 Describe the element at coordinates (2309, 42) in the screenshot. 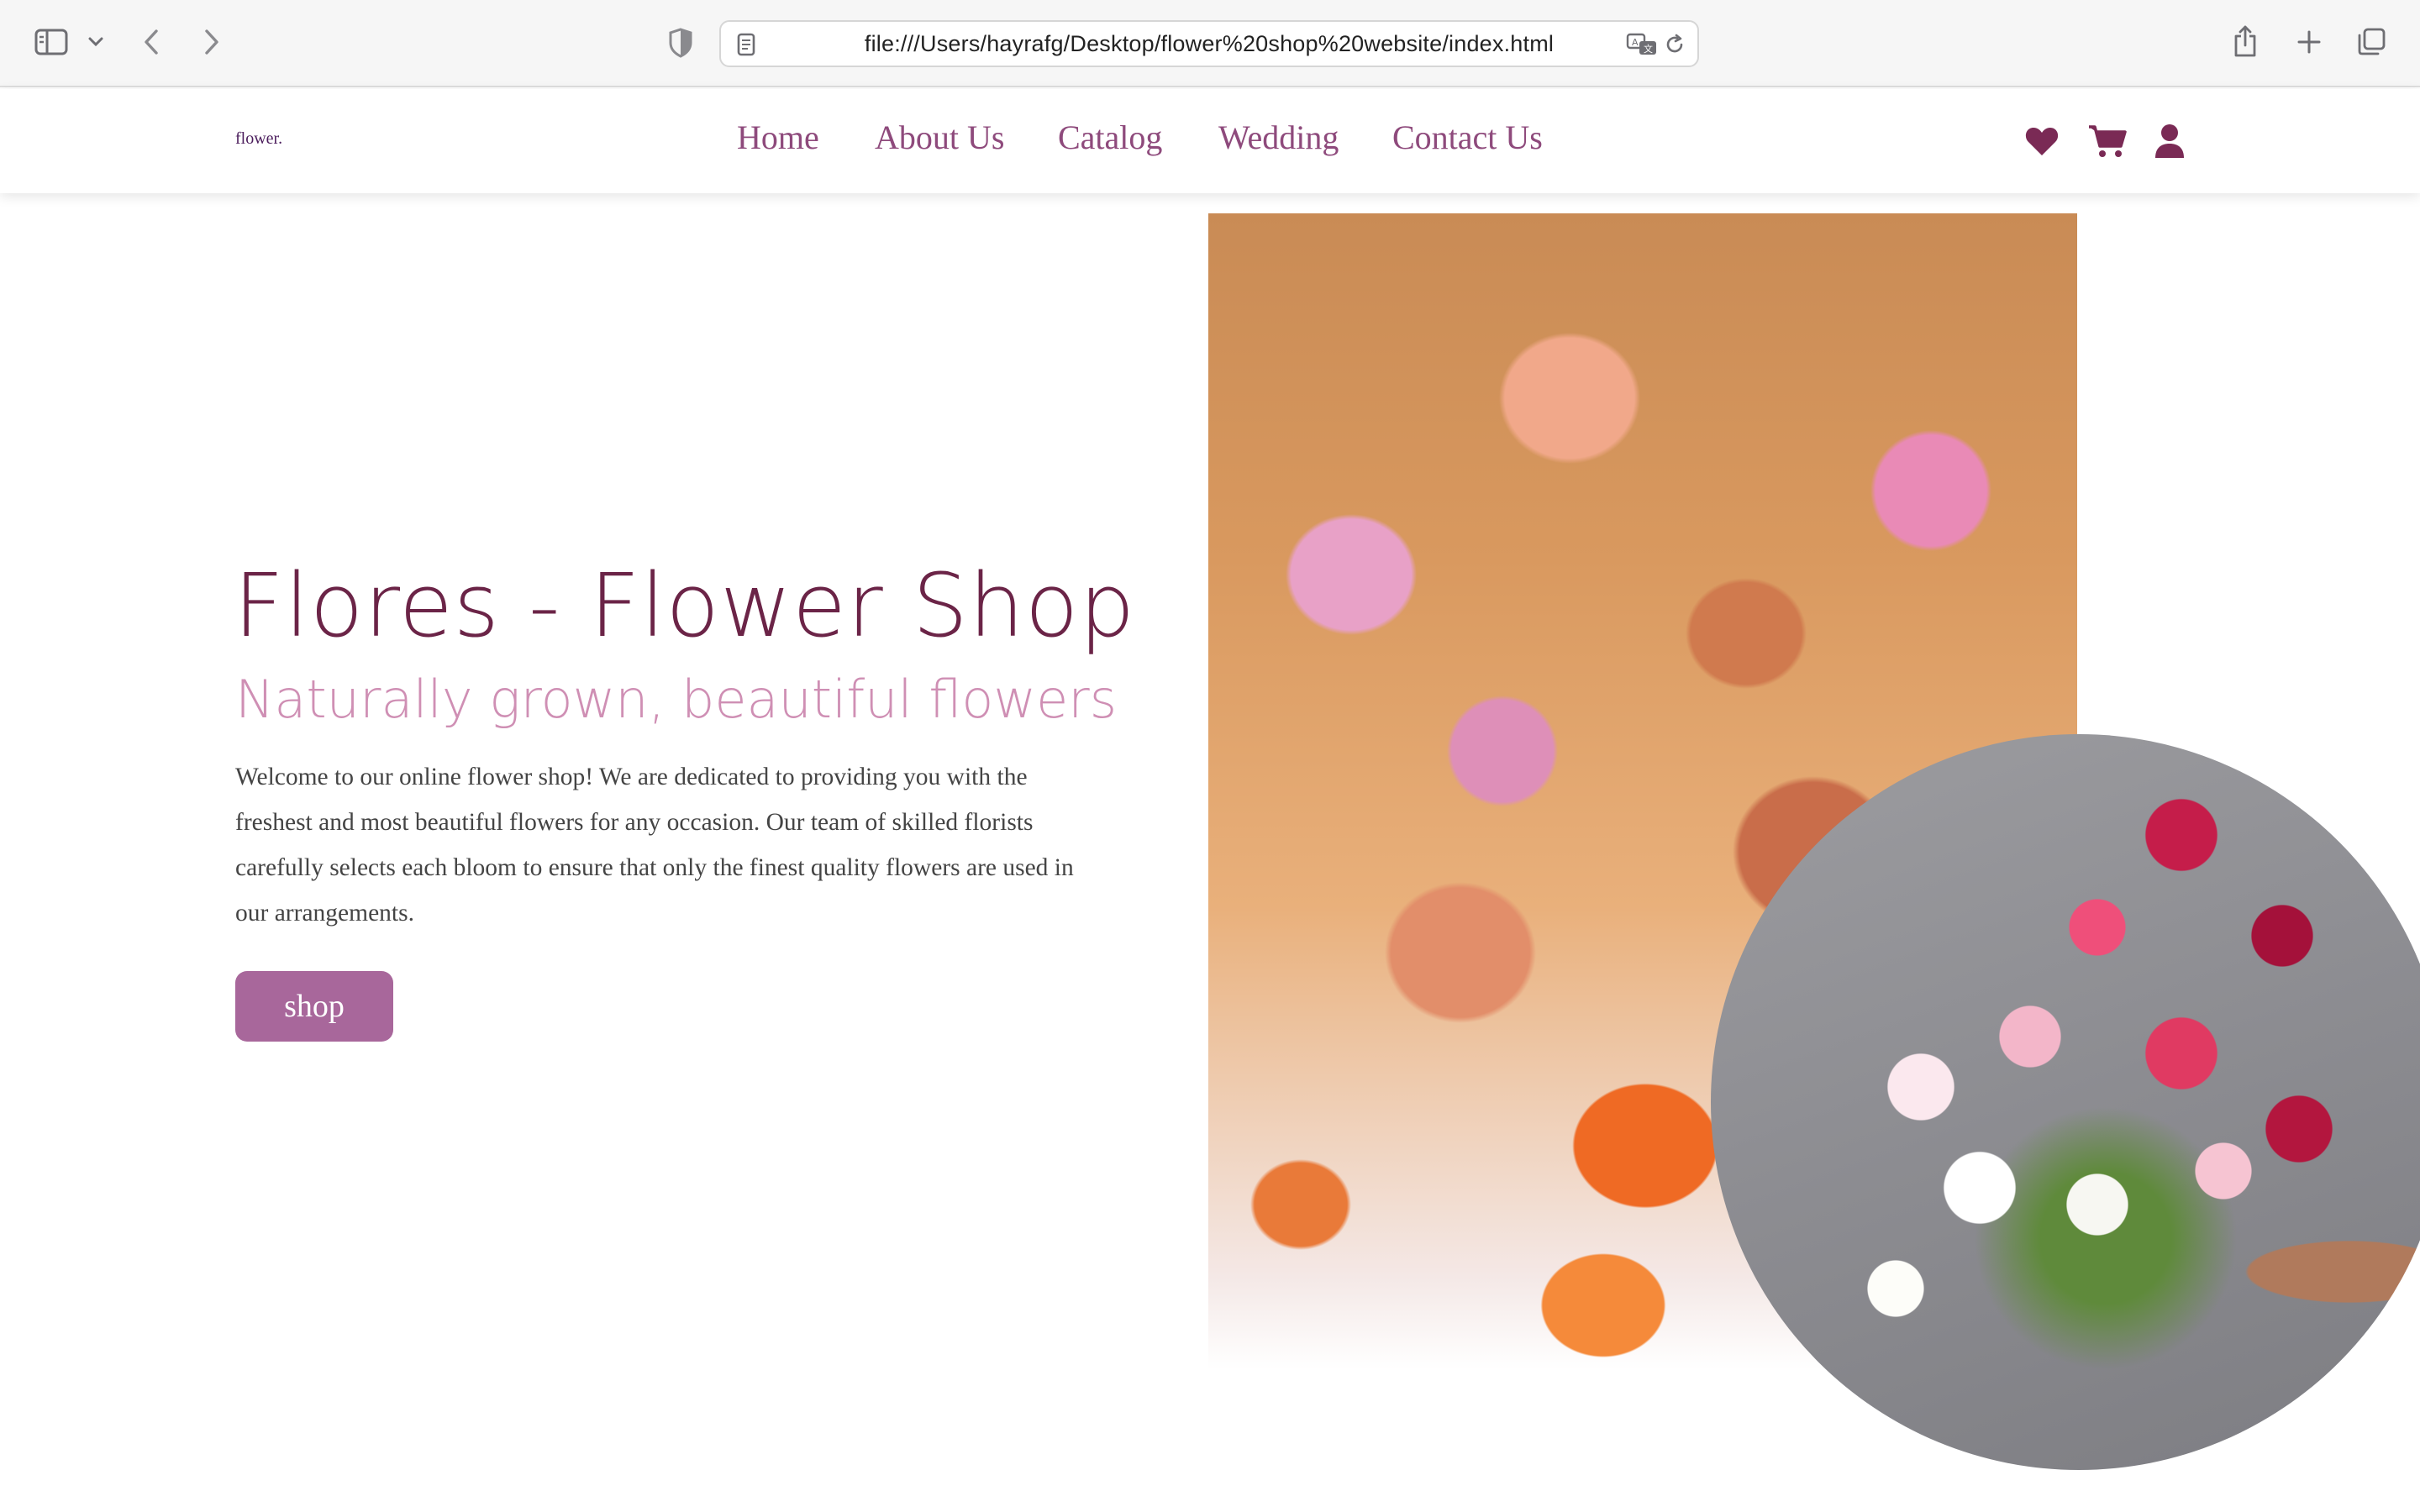

I see `plus-icon` at that location.